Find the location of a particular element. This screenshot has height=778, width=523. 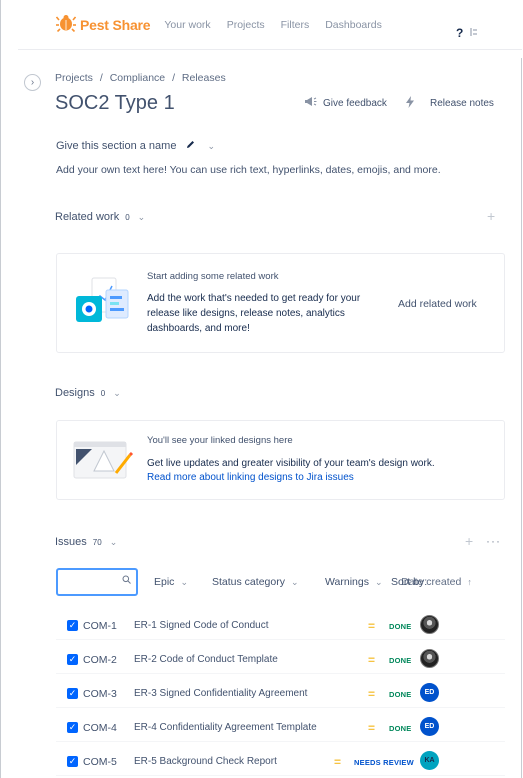

issue-summary: ER-3 Signed Confidentiality Agreement is located at coordinates (220, 693).